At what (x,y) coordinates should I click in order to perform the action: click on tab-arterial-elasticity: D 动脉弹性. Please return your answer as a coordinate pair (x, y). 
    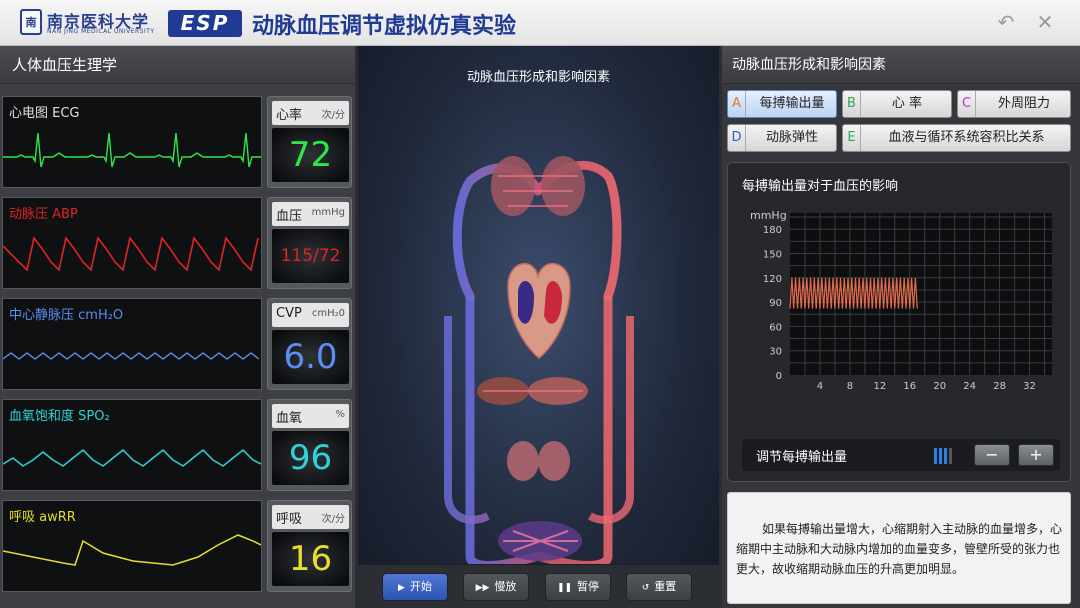
    Looking at the image, I should click on (782, 138).